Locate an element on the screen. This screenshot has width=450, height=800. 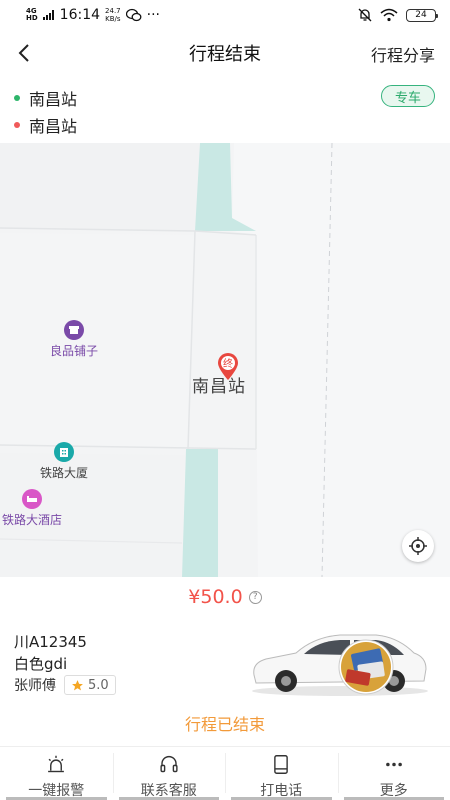
network-speed: 24.7 KB/s is located at coordinates (113, 15).